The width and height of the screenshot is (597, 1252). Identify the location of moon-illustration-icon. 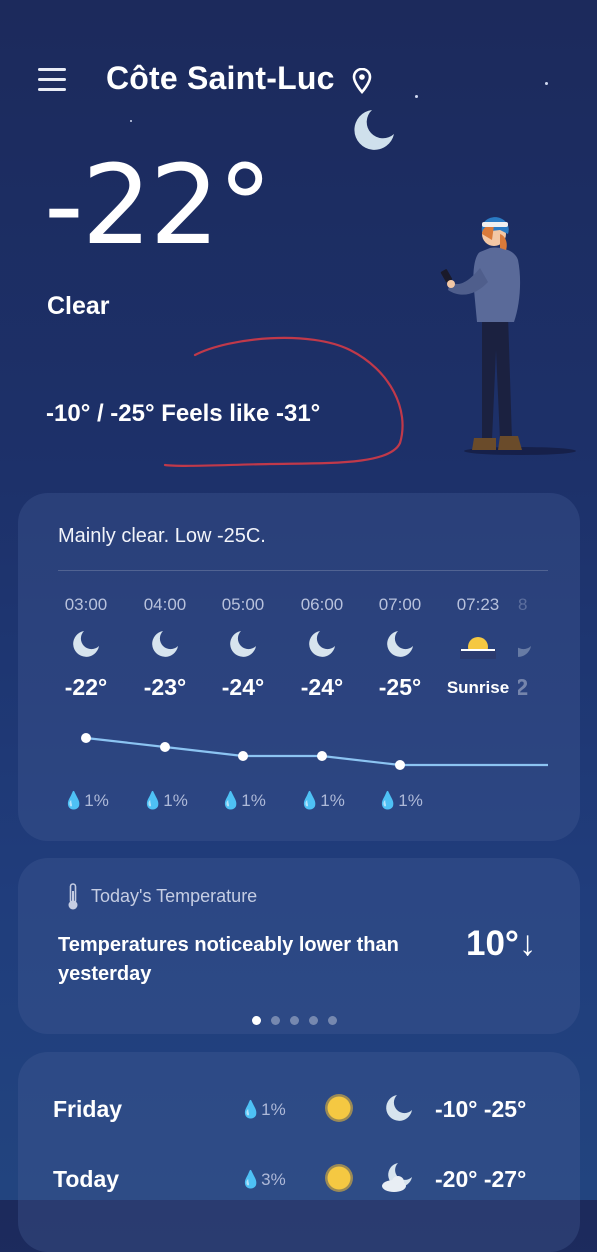
(374, 130).